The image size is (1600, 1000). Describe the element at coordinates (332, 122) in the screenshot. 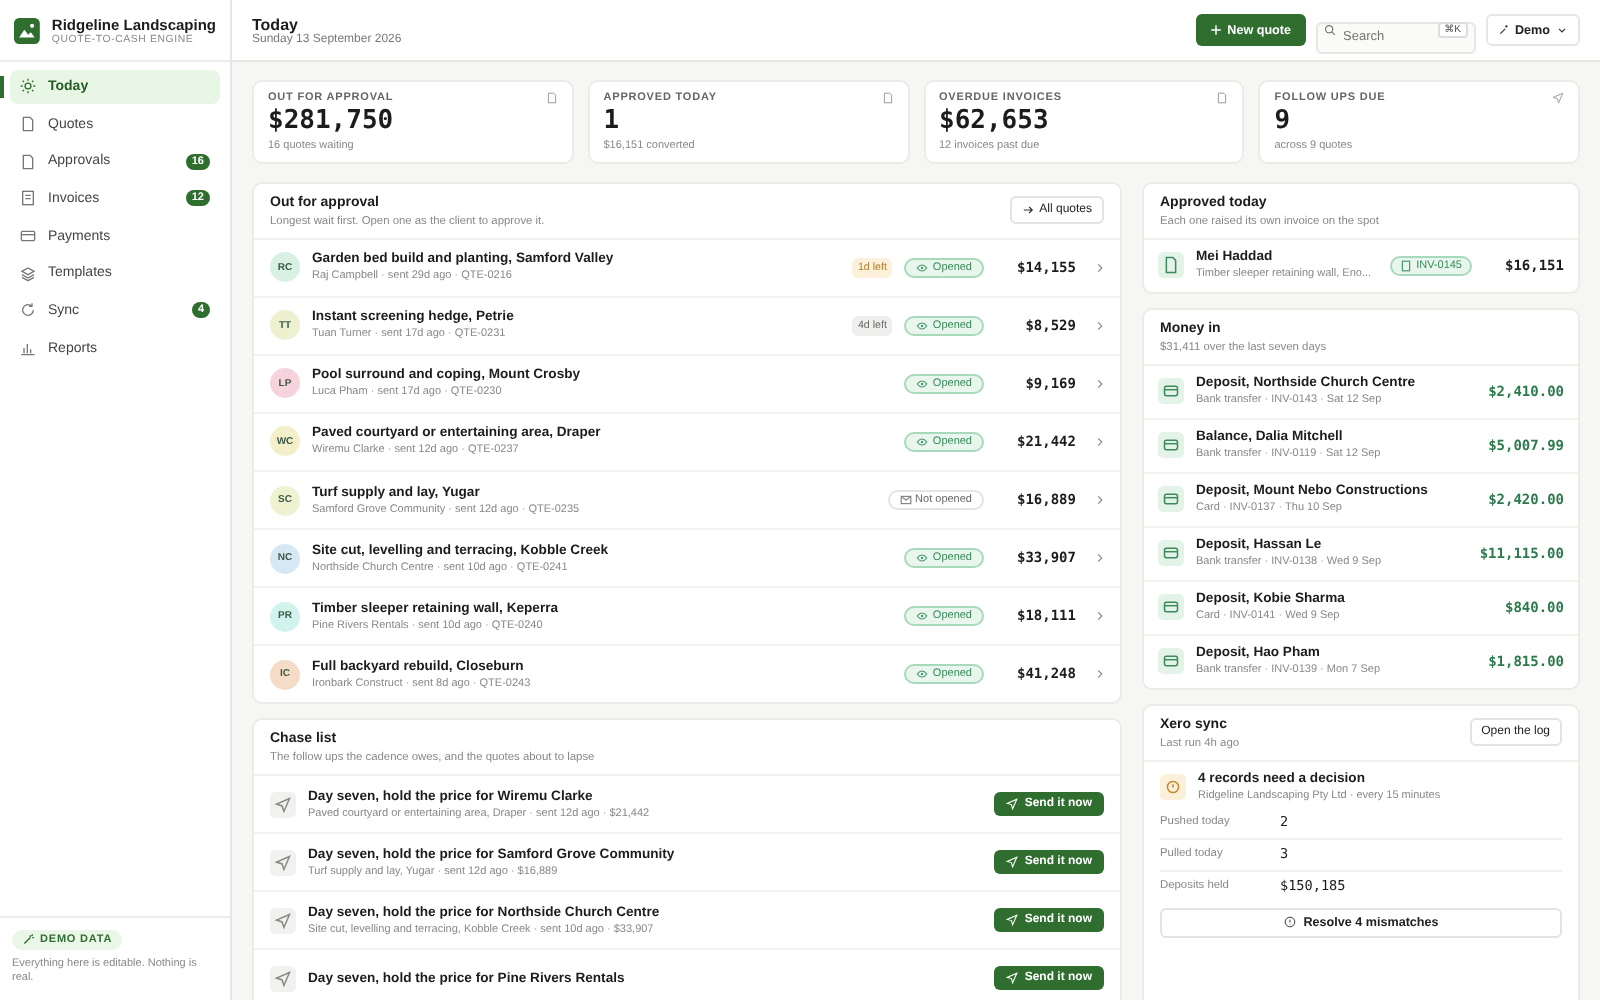

I see `stat-value: $281,750` at that location.